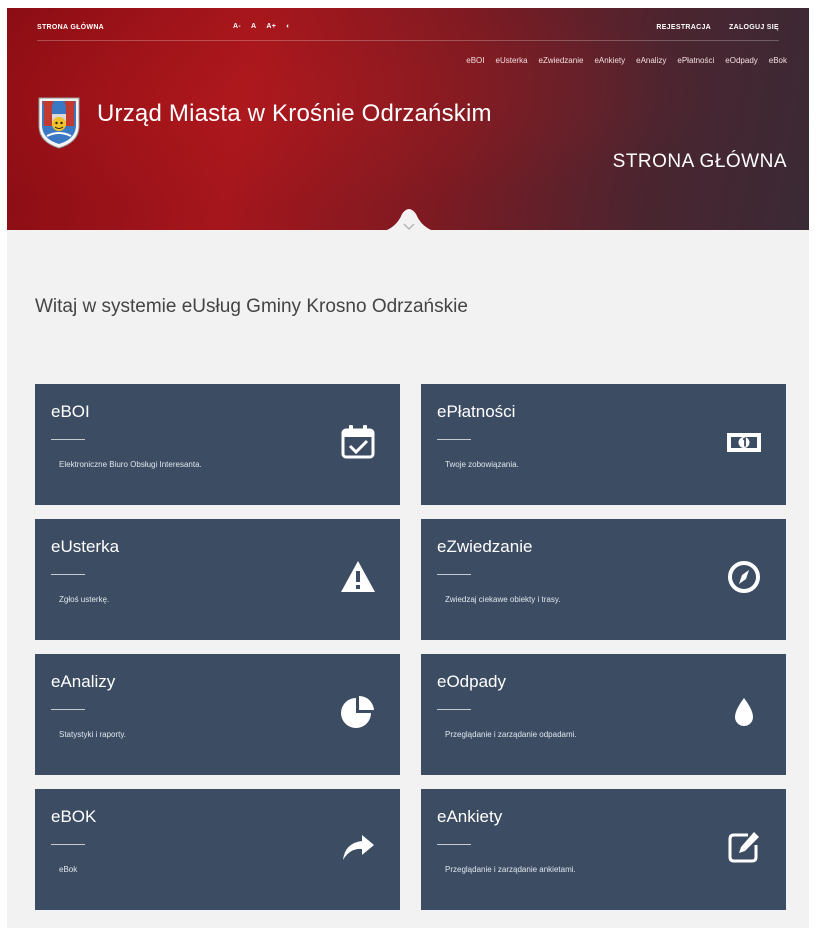  I want to click on drop-icon, so click(744, 712).